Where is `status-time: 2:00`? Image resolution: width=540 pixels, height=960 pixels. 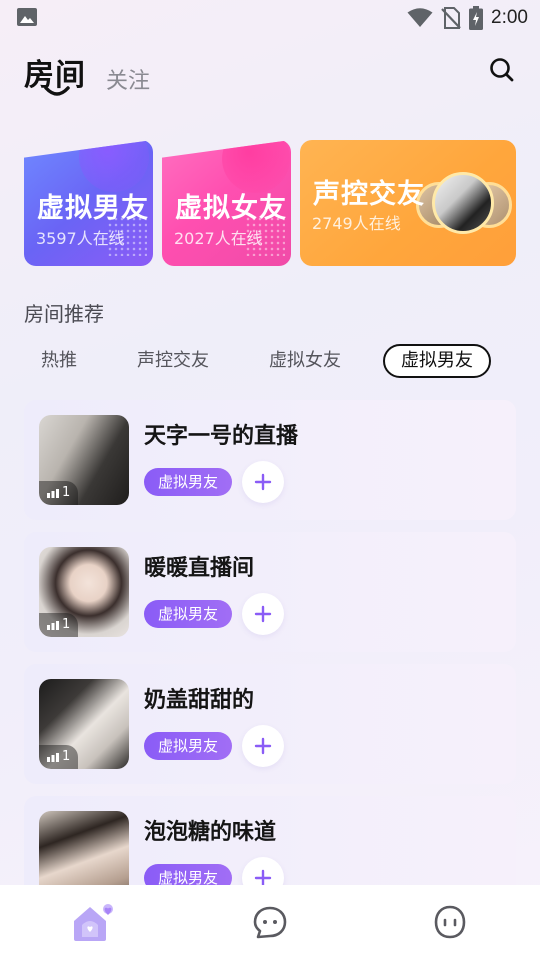 status-time: 2:00 is located at coordinates (509, 17).